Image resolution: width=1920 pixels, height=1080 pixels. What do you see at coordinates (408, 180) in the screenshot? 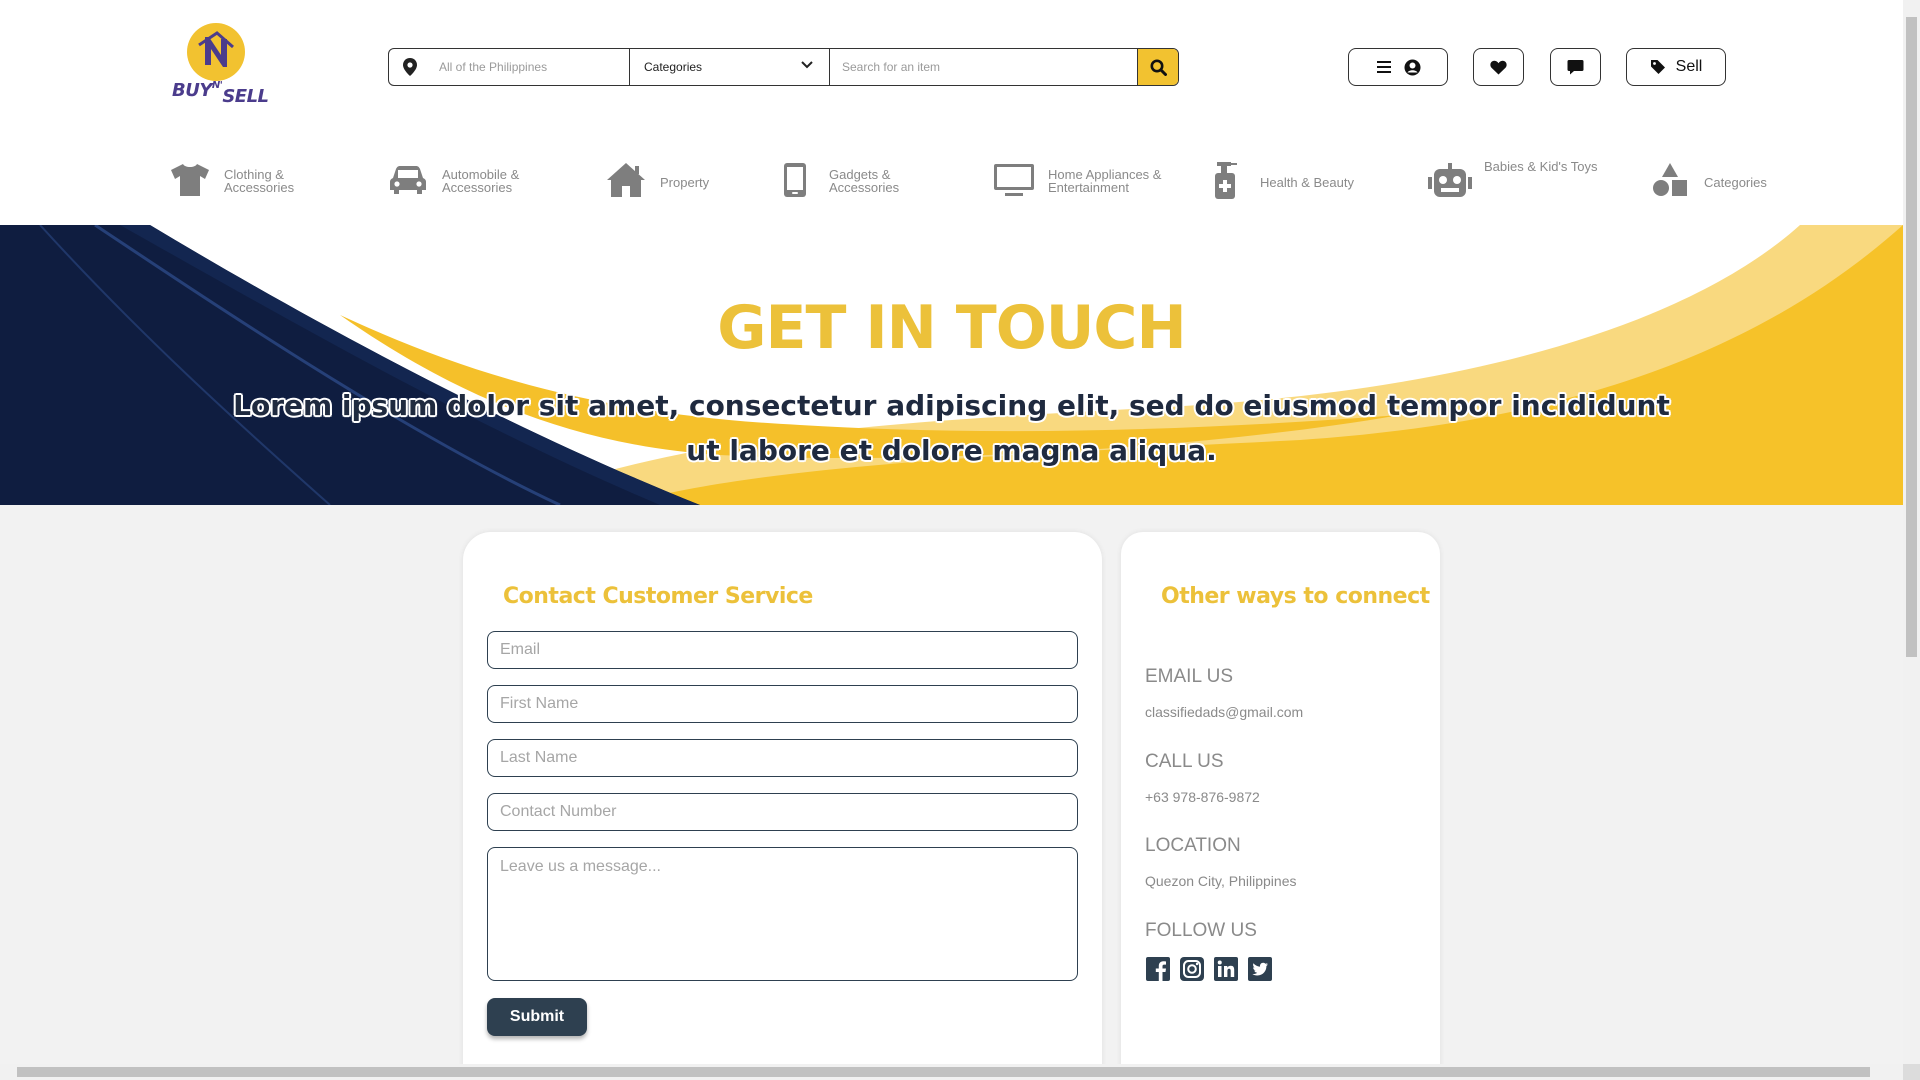
I see `car-icon` at bounding box center [408, 180].